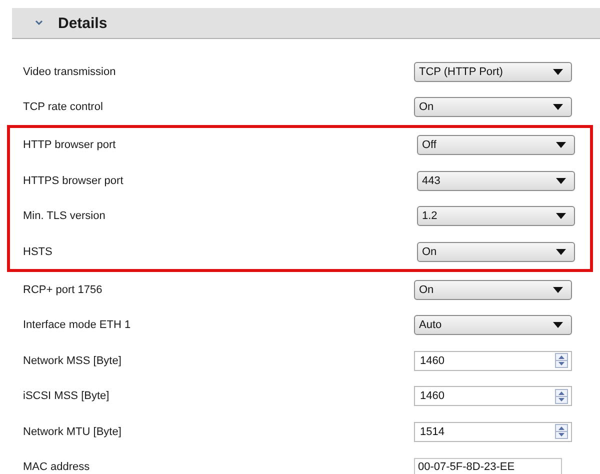 This screenshot has width=600, height=474. Describe the element at coordinates (496, 145) in the screenshot. I see `dropdown: Off` at that location.